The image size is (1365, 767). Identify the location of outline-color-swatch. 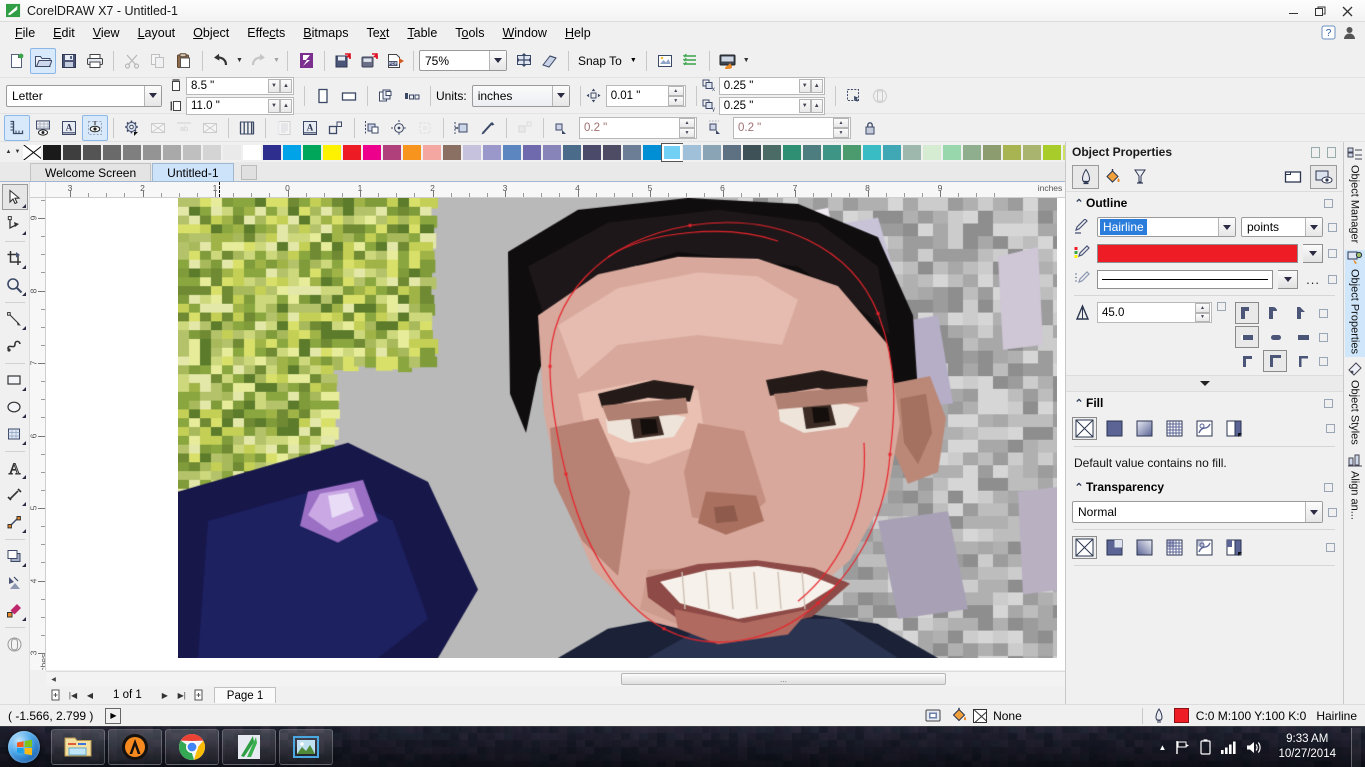
(1181, 715).